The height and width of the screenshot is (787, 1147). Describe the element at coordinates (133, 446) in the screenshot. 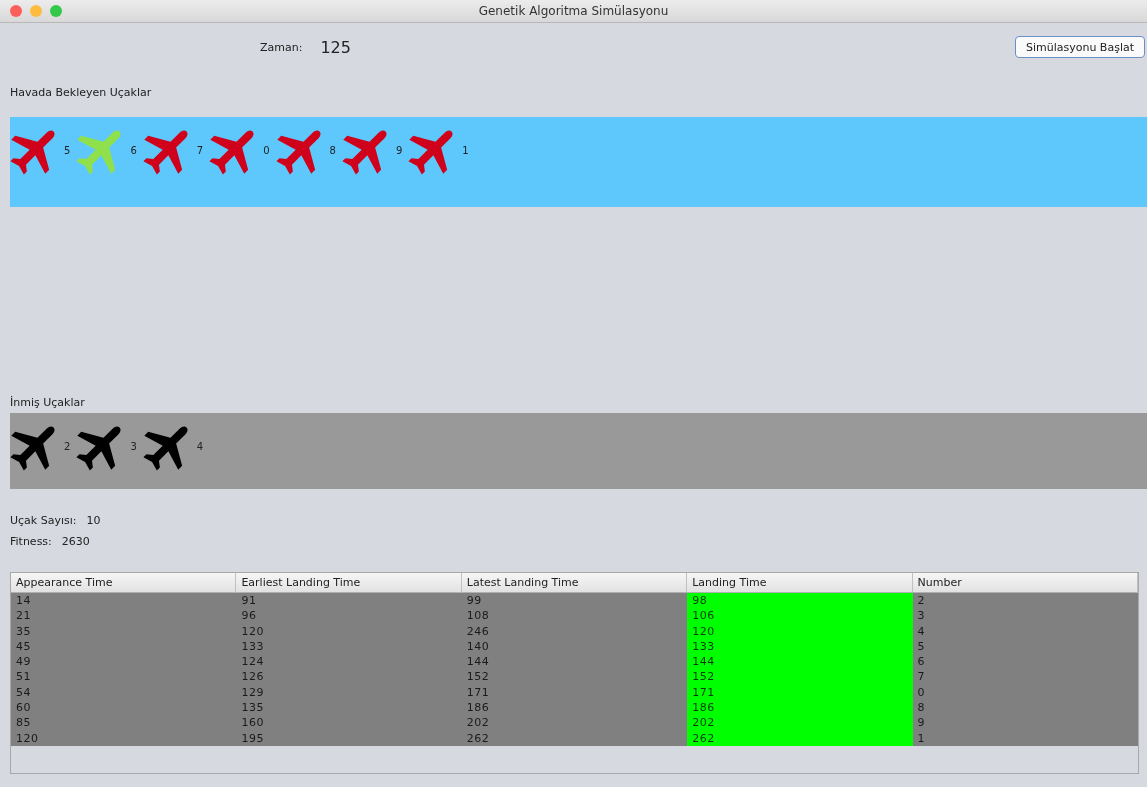

I see `plane-number: 3` at that location.